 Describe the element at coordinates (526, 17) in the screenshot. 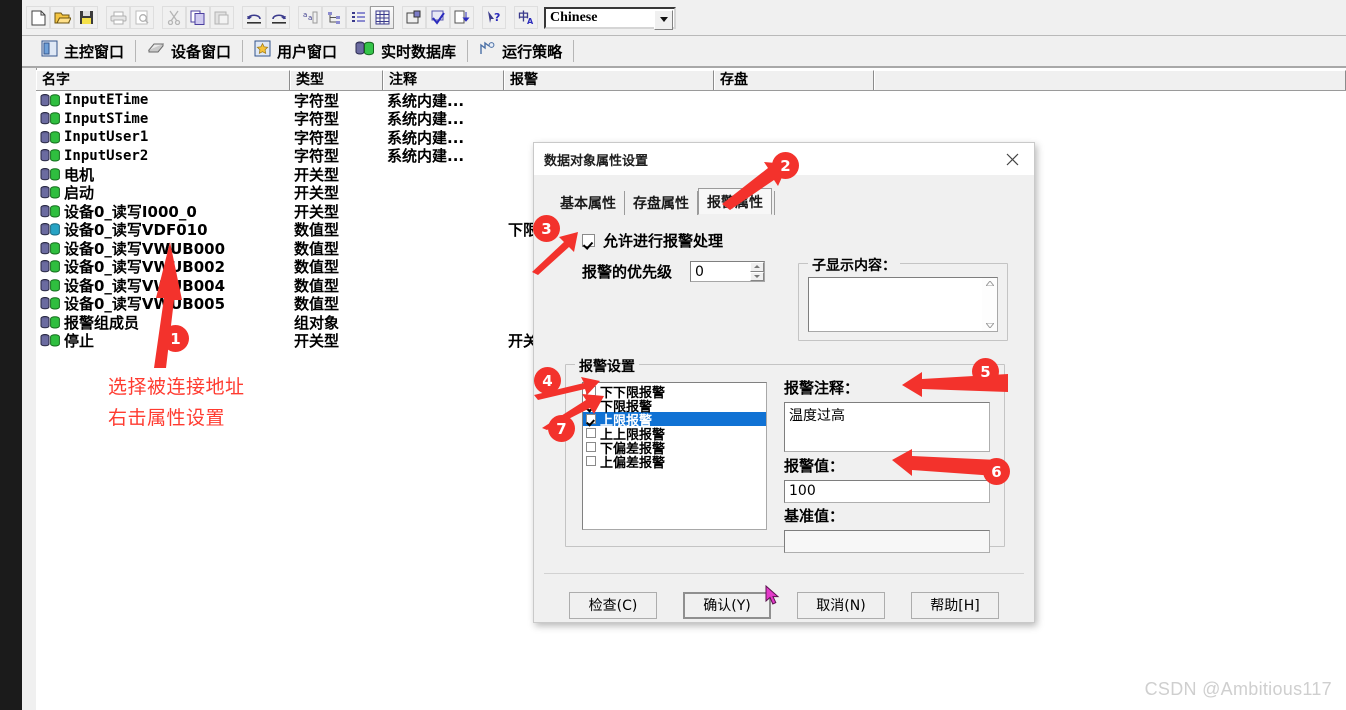

I see `language-icon: 中A` at that location.